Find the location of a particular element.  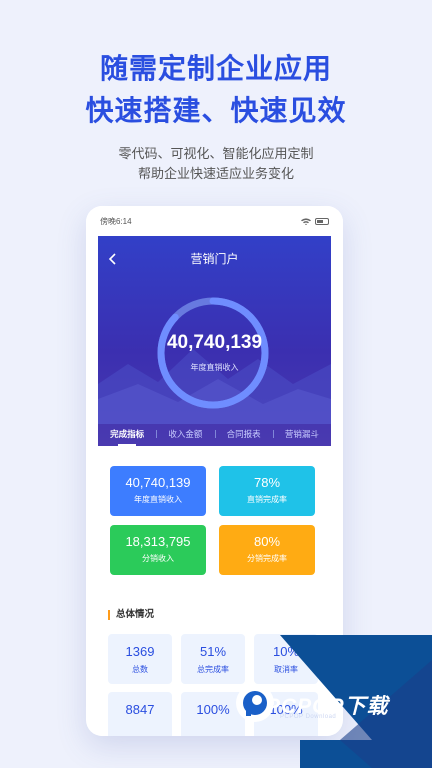

status-bar: 傍晚6:14 is located at coordinates (214, 221).